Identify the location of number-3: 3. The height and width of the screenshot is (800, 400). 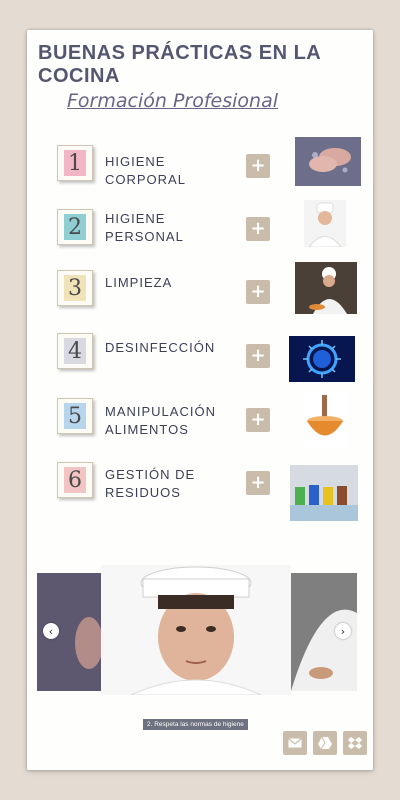
(75, 288).